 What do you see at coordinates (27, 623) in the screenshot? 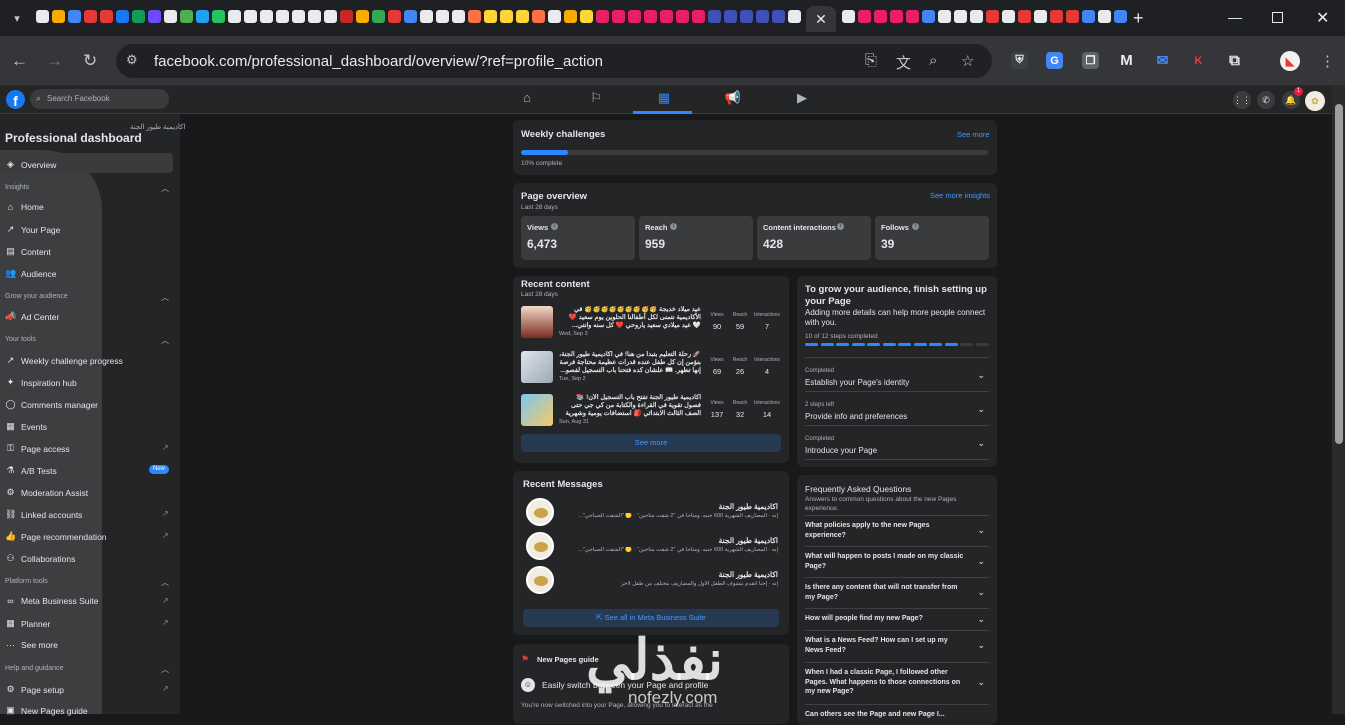
I see `sidebar-item-planner: ▦ Planner` at bounding box center [27, 623].